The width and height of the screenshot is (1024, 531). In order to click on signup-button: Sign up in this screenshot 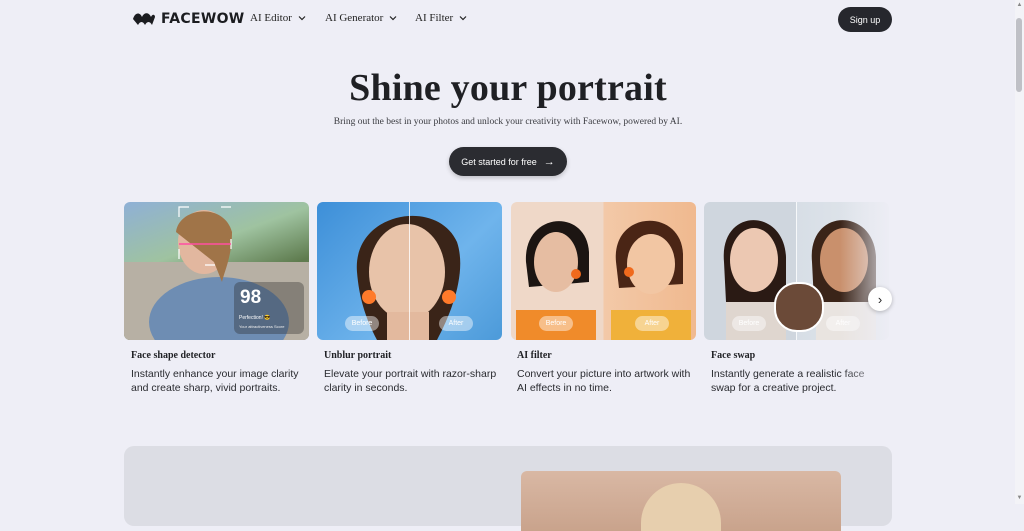, I will do `click(865, 19)`.